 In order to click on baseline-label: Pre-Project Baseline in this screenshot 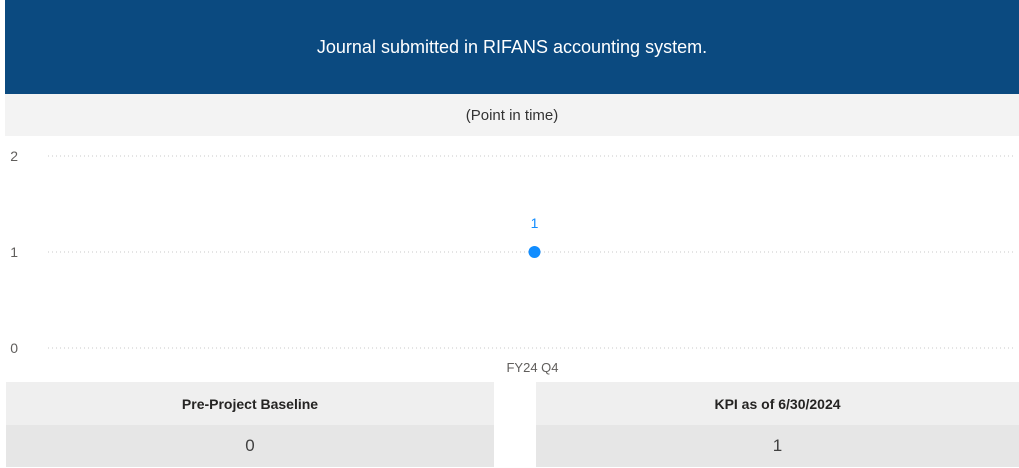, I will do `click(250, 403)`.